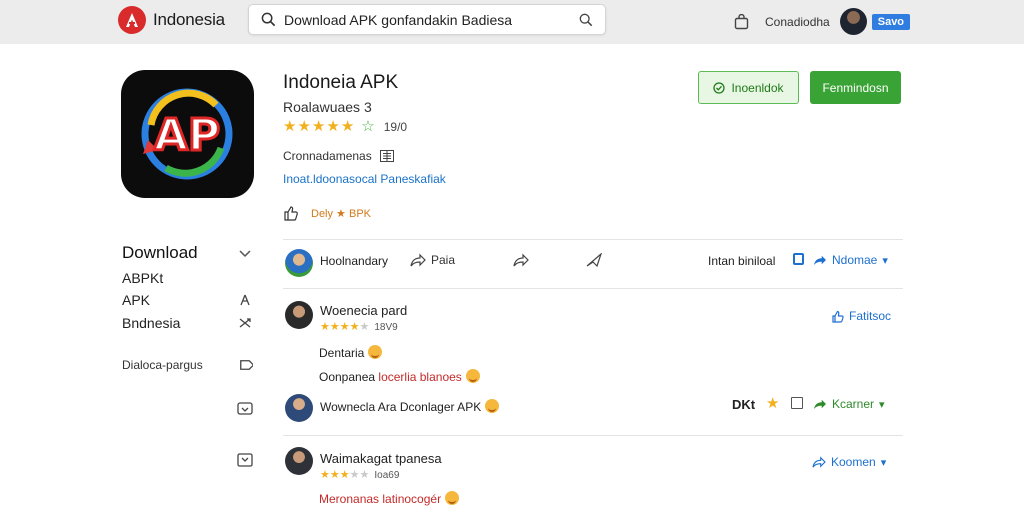  What do you see at coordinates (400, 407) in the screenshot?
I see `review-author-name: Wownecla Ara Dconlager APK` at bounding box center [400, 407].